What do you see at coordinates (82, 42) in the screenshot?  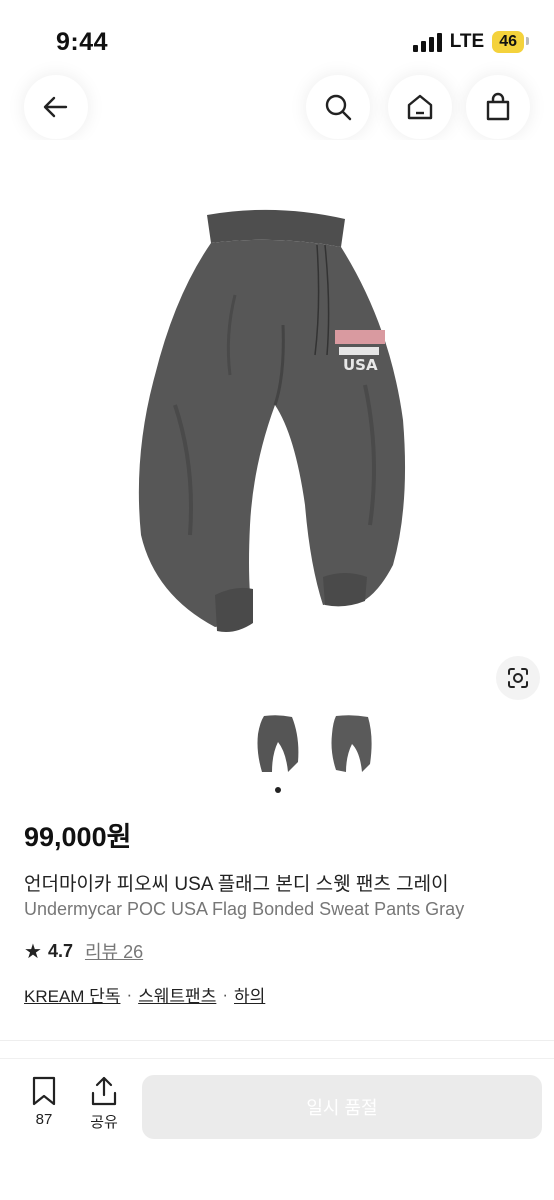 I see `status-time: 9:44` at bounding box center [82, 42].